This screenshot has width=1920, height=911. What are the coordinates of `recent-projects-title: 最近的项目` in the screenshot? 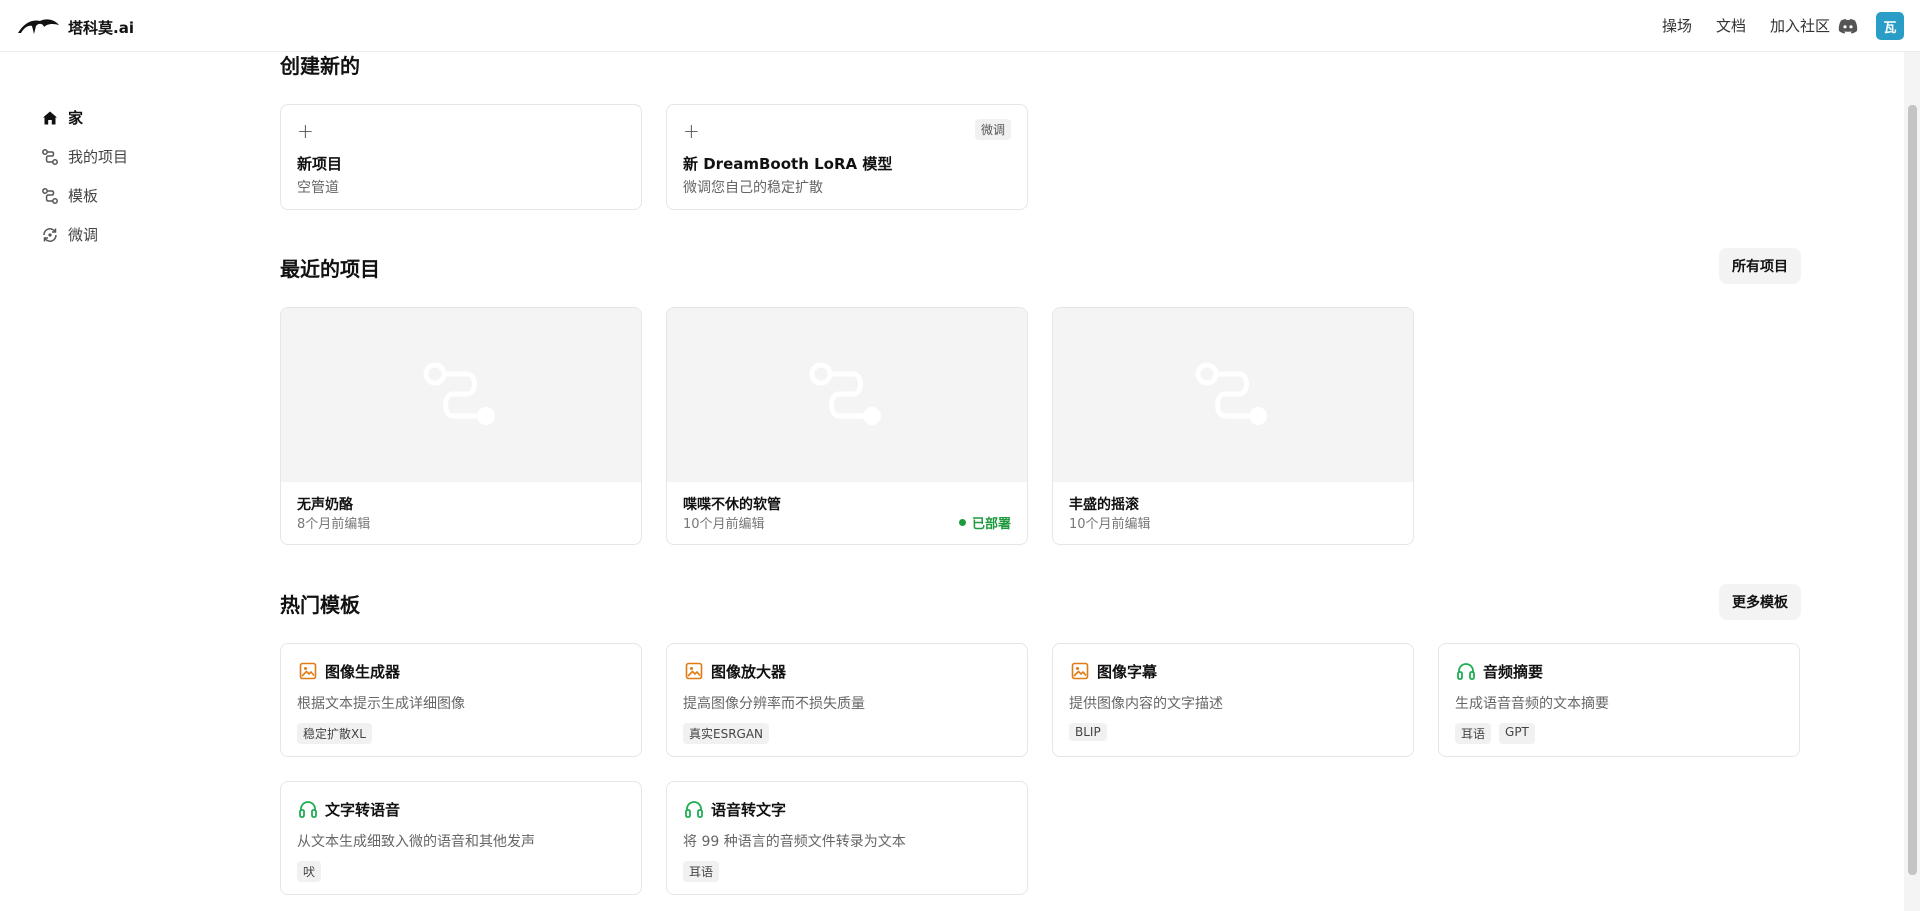 It's located at (330, 269).